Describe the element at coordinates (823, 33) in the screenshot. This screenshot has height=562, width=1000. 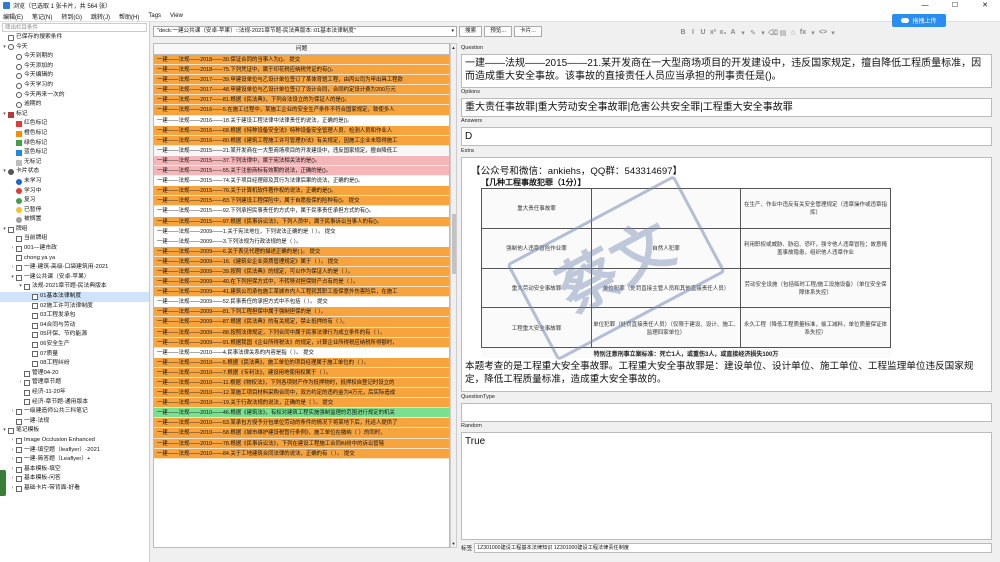
I see `html-editor-icon: <>` at that location.